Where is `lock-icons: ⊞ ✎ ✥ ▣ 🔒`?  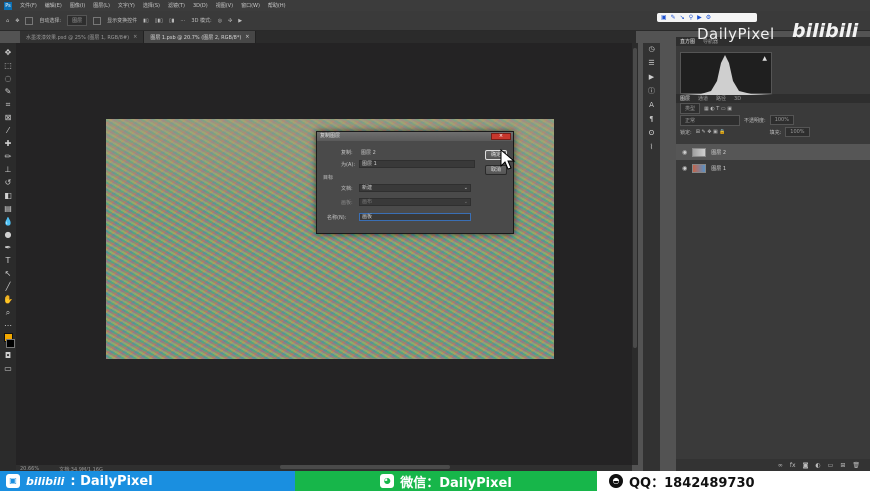 lock-icons: ⊞ ✎ ✥ ▣ 🔒 is located at coordinates (711, 132).